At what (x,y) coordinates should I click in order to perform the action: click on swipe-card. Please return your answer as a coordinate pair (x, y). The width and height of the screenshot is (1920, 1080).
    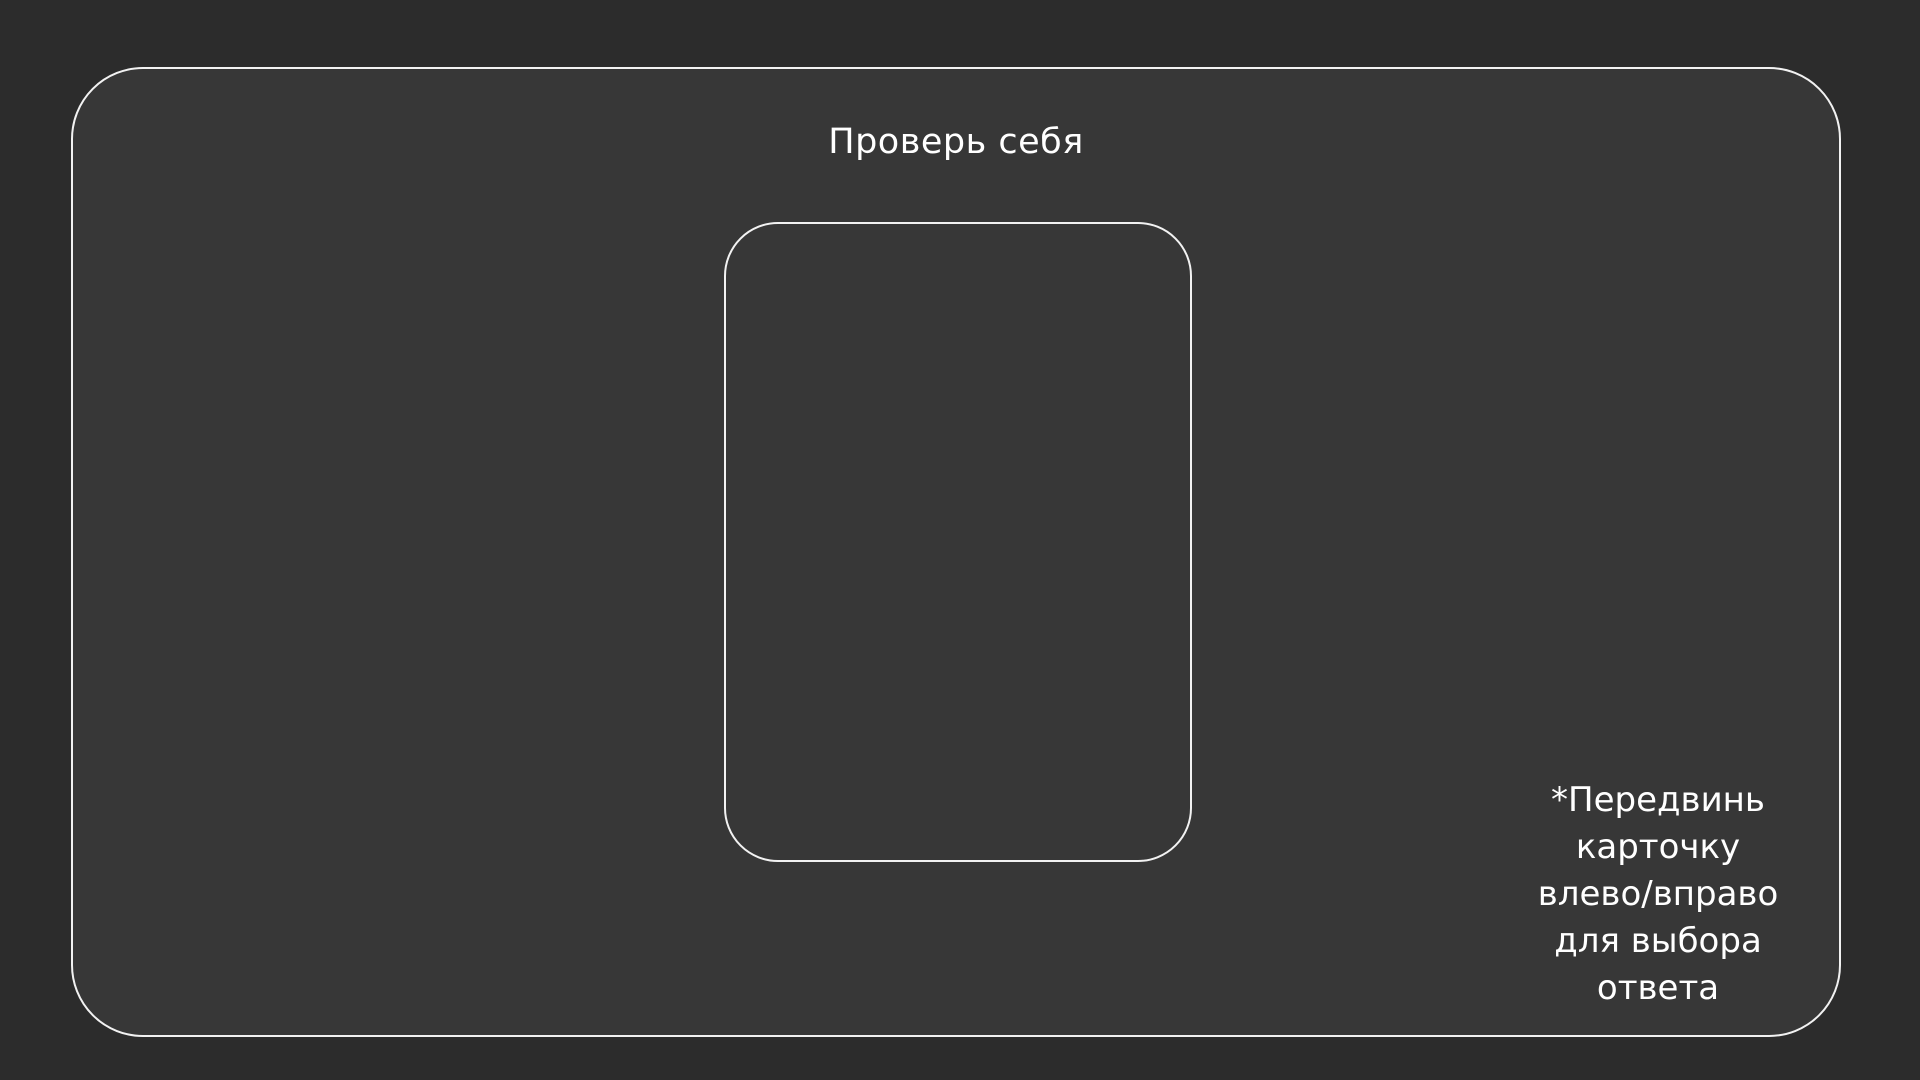
    Looking at the image, I should click on (958, 542).